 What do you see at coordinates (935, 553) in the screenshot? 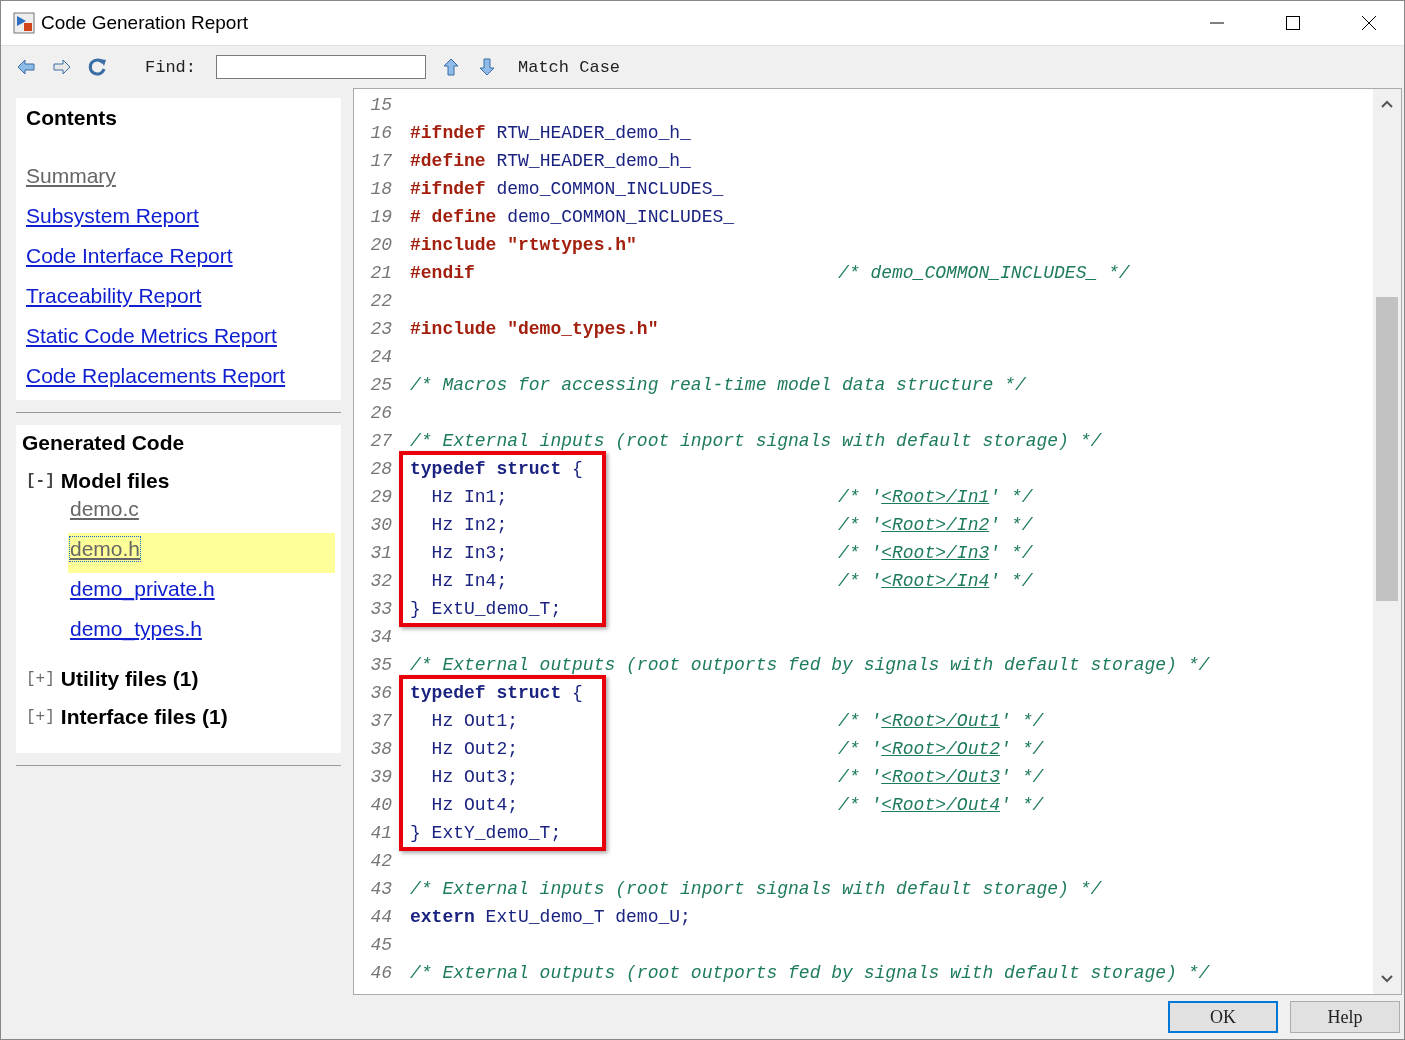
I see `code-link: <Root>/In3` at bounding box center [935, 553].